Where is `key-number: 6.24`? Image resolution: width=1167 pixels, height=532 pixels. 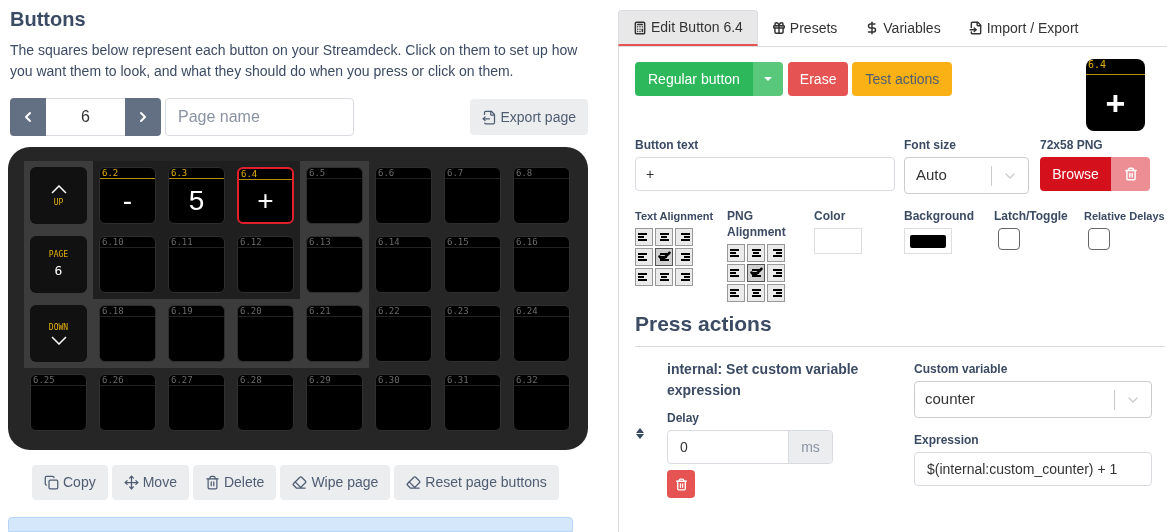 key-number: 6.24 is located at coordinates (527, 311).